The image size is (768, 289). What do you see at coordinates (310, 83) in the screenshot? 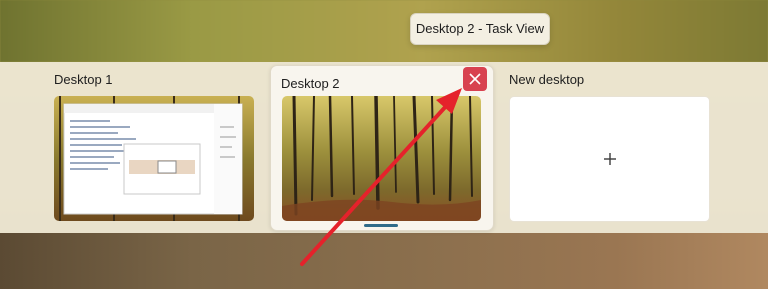
I see `desktop-2-label: Desktop 2` at bounding box center [310, 83].